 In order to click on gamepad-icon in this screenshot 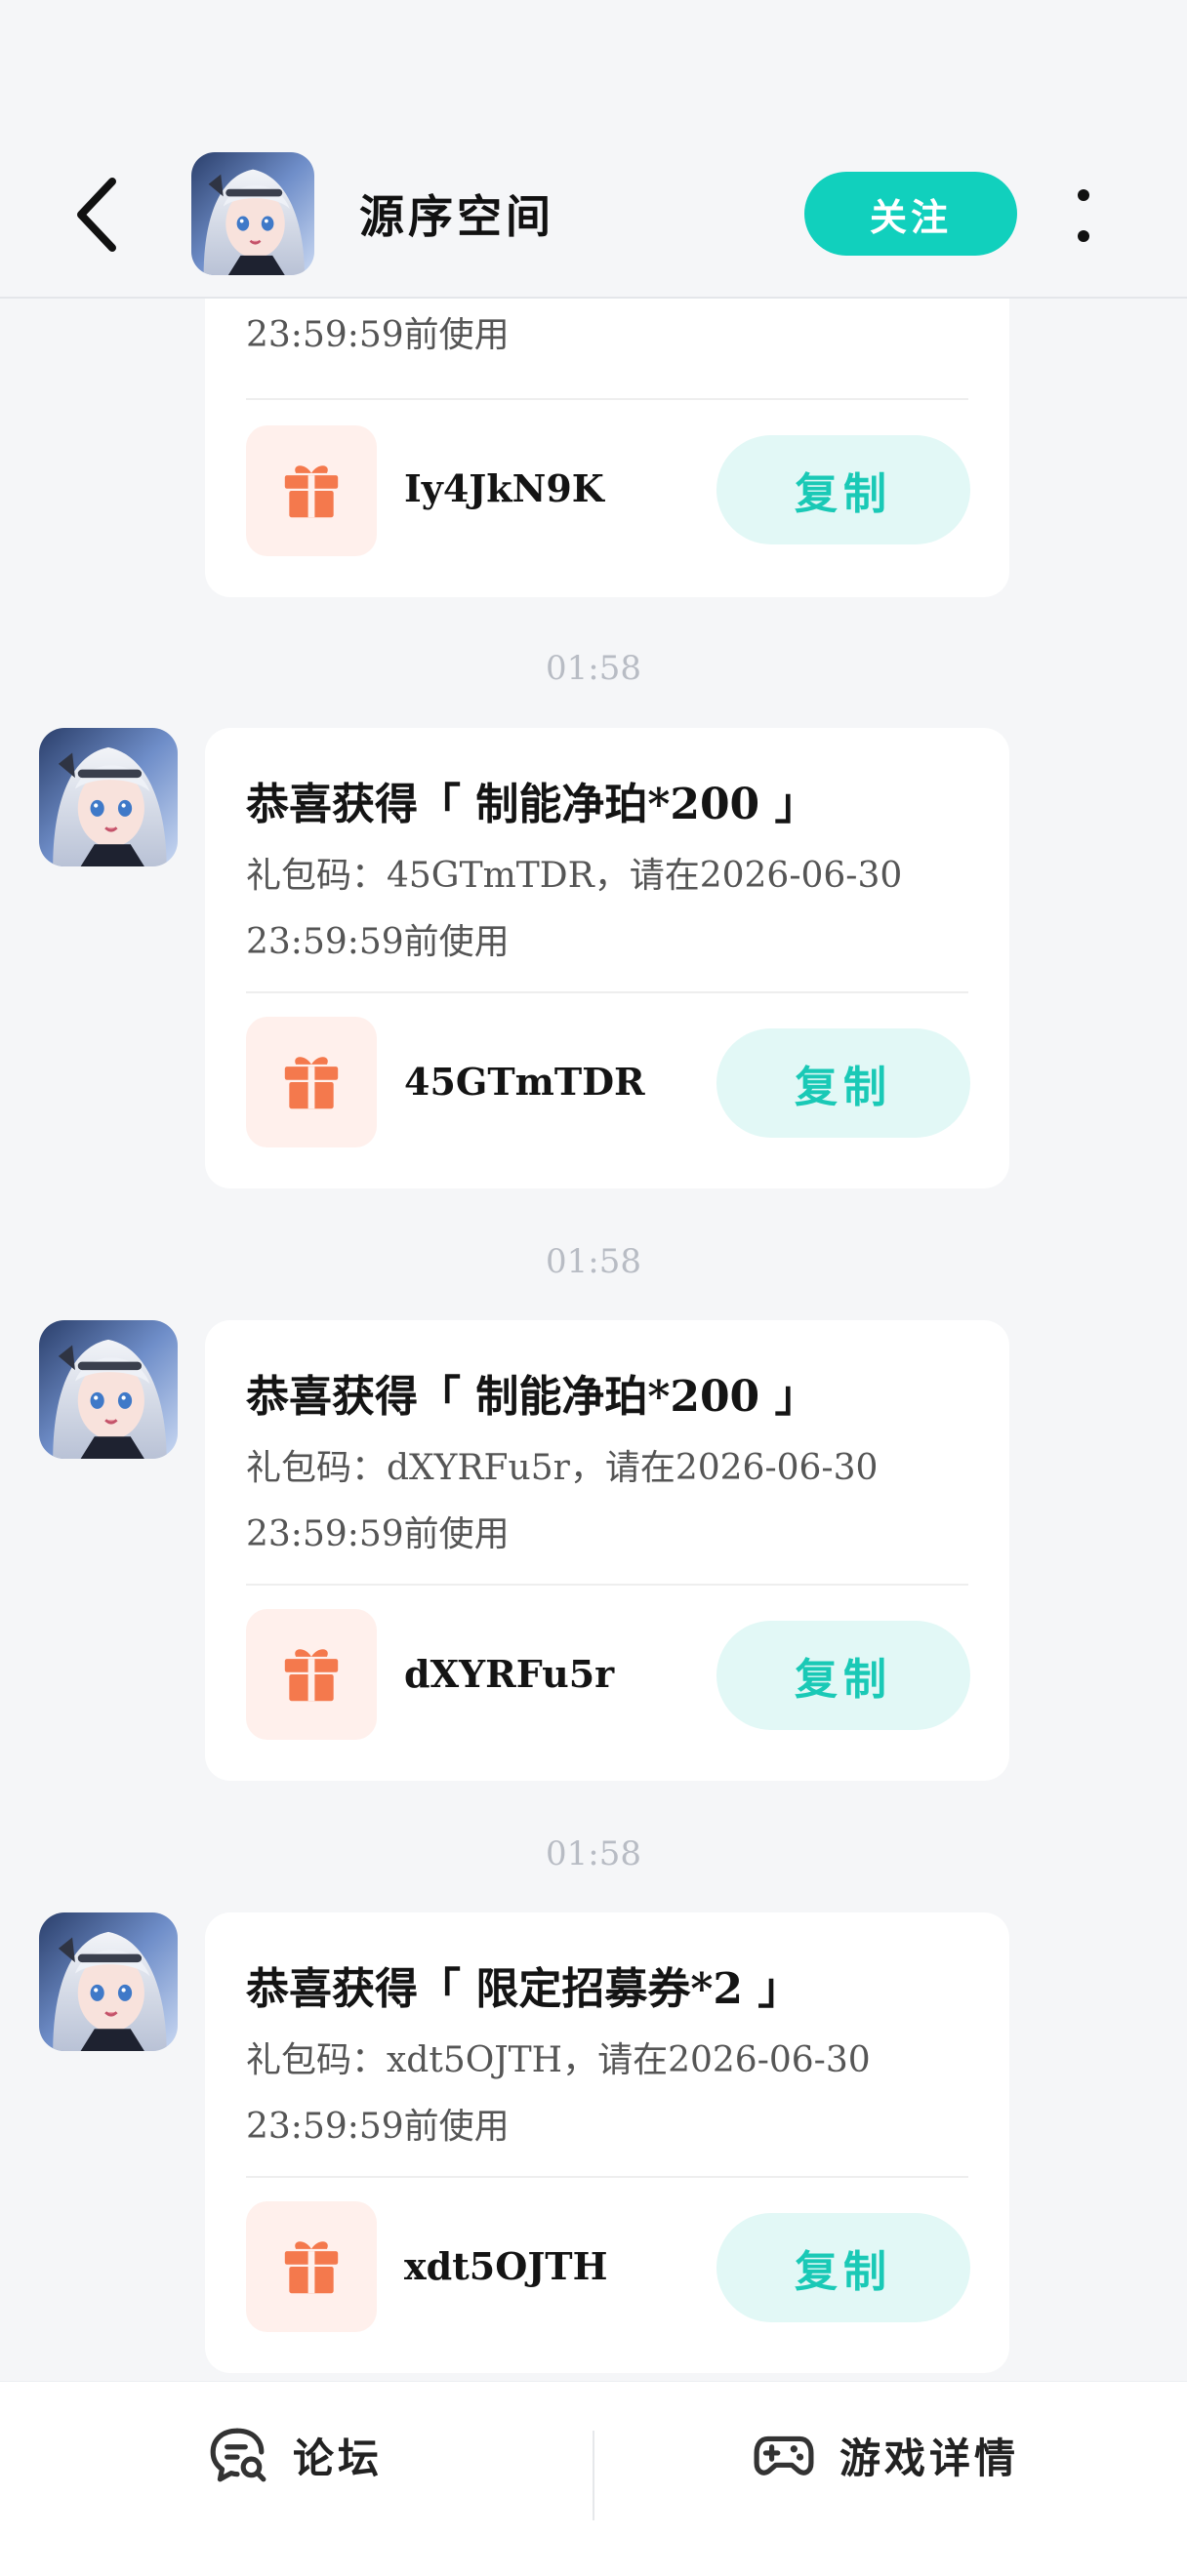, I will do `click(784, 2455)`.